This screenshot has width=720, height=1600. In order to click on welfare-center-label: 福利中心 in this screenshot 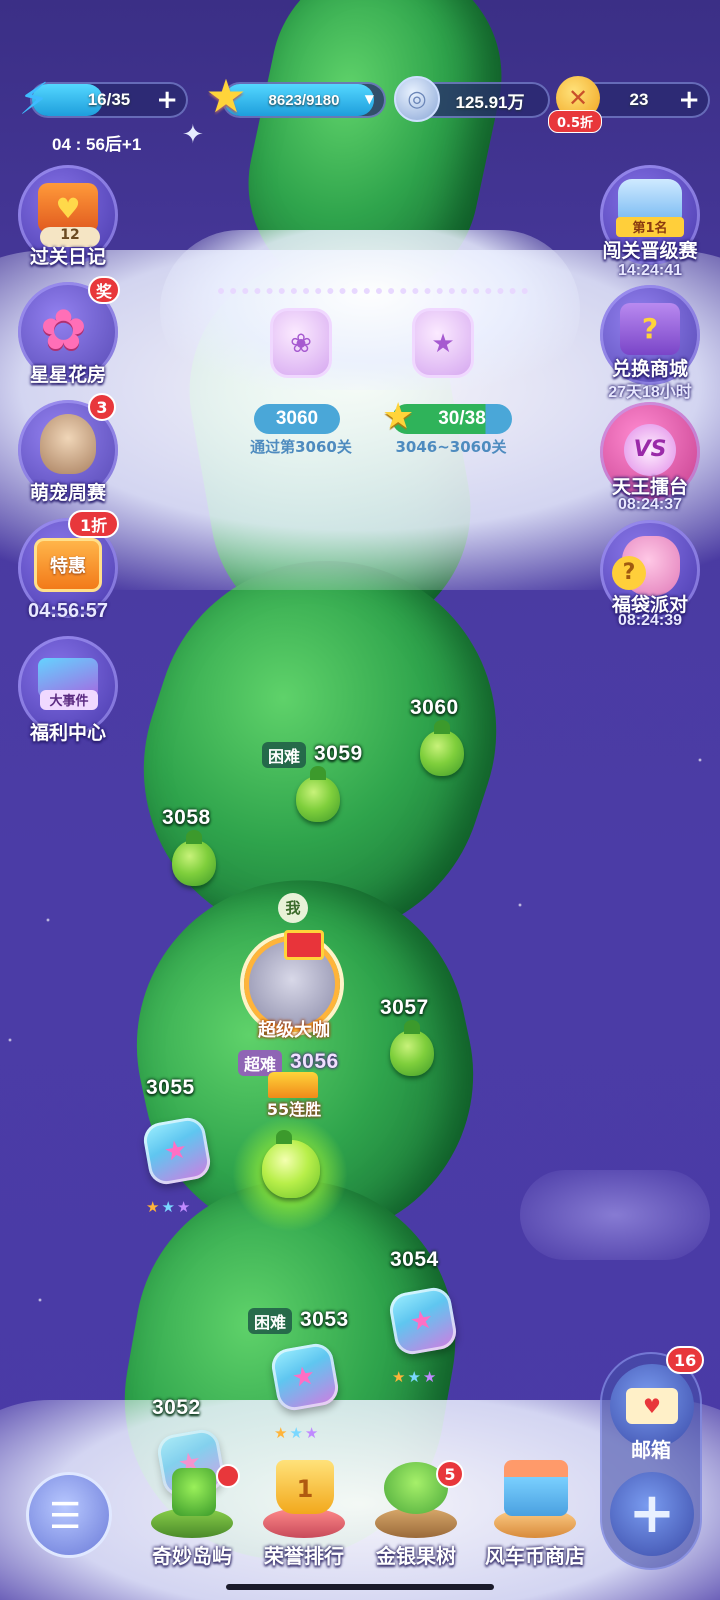, I will do `click(67, 733)`.